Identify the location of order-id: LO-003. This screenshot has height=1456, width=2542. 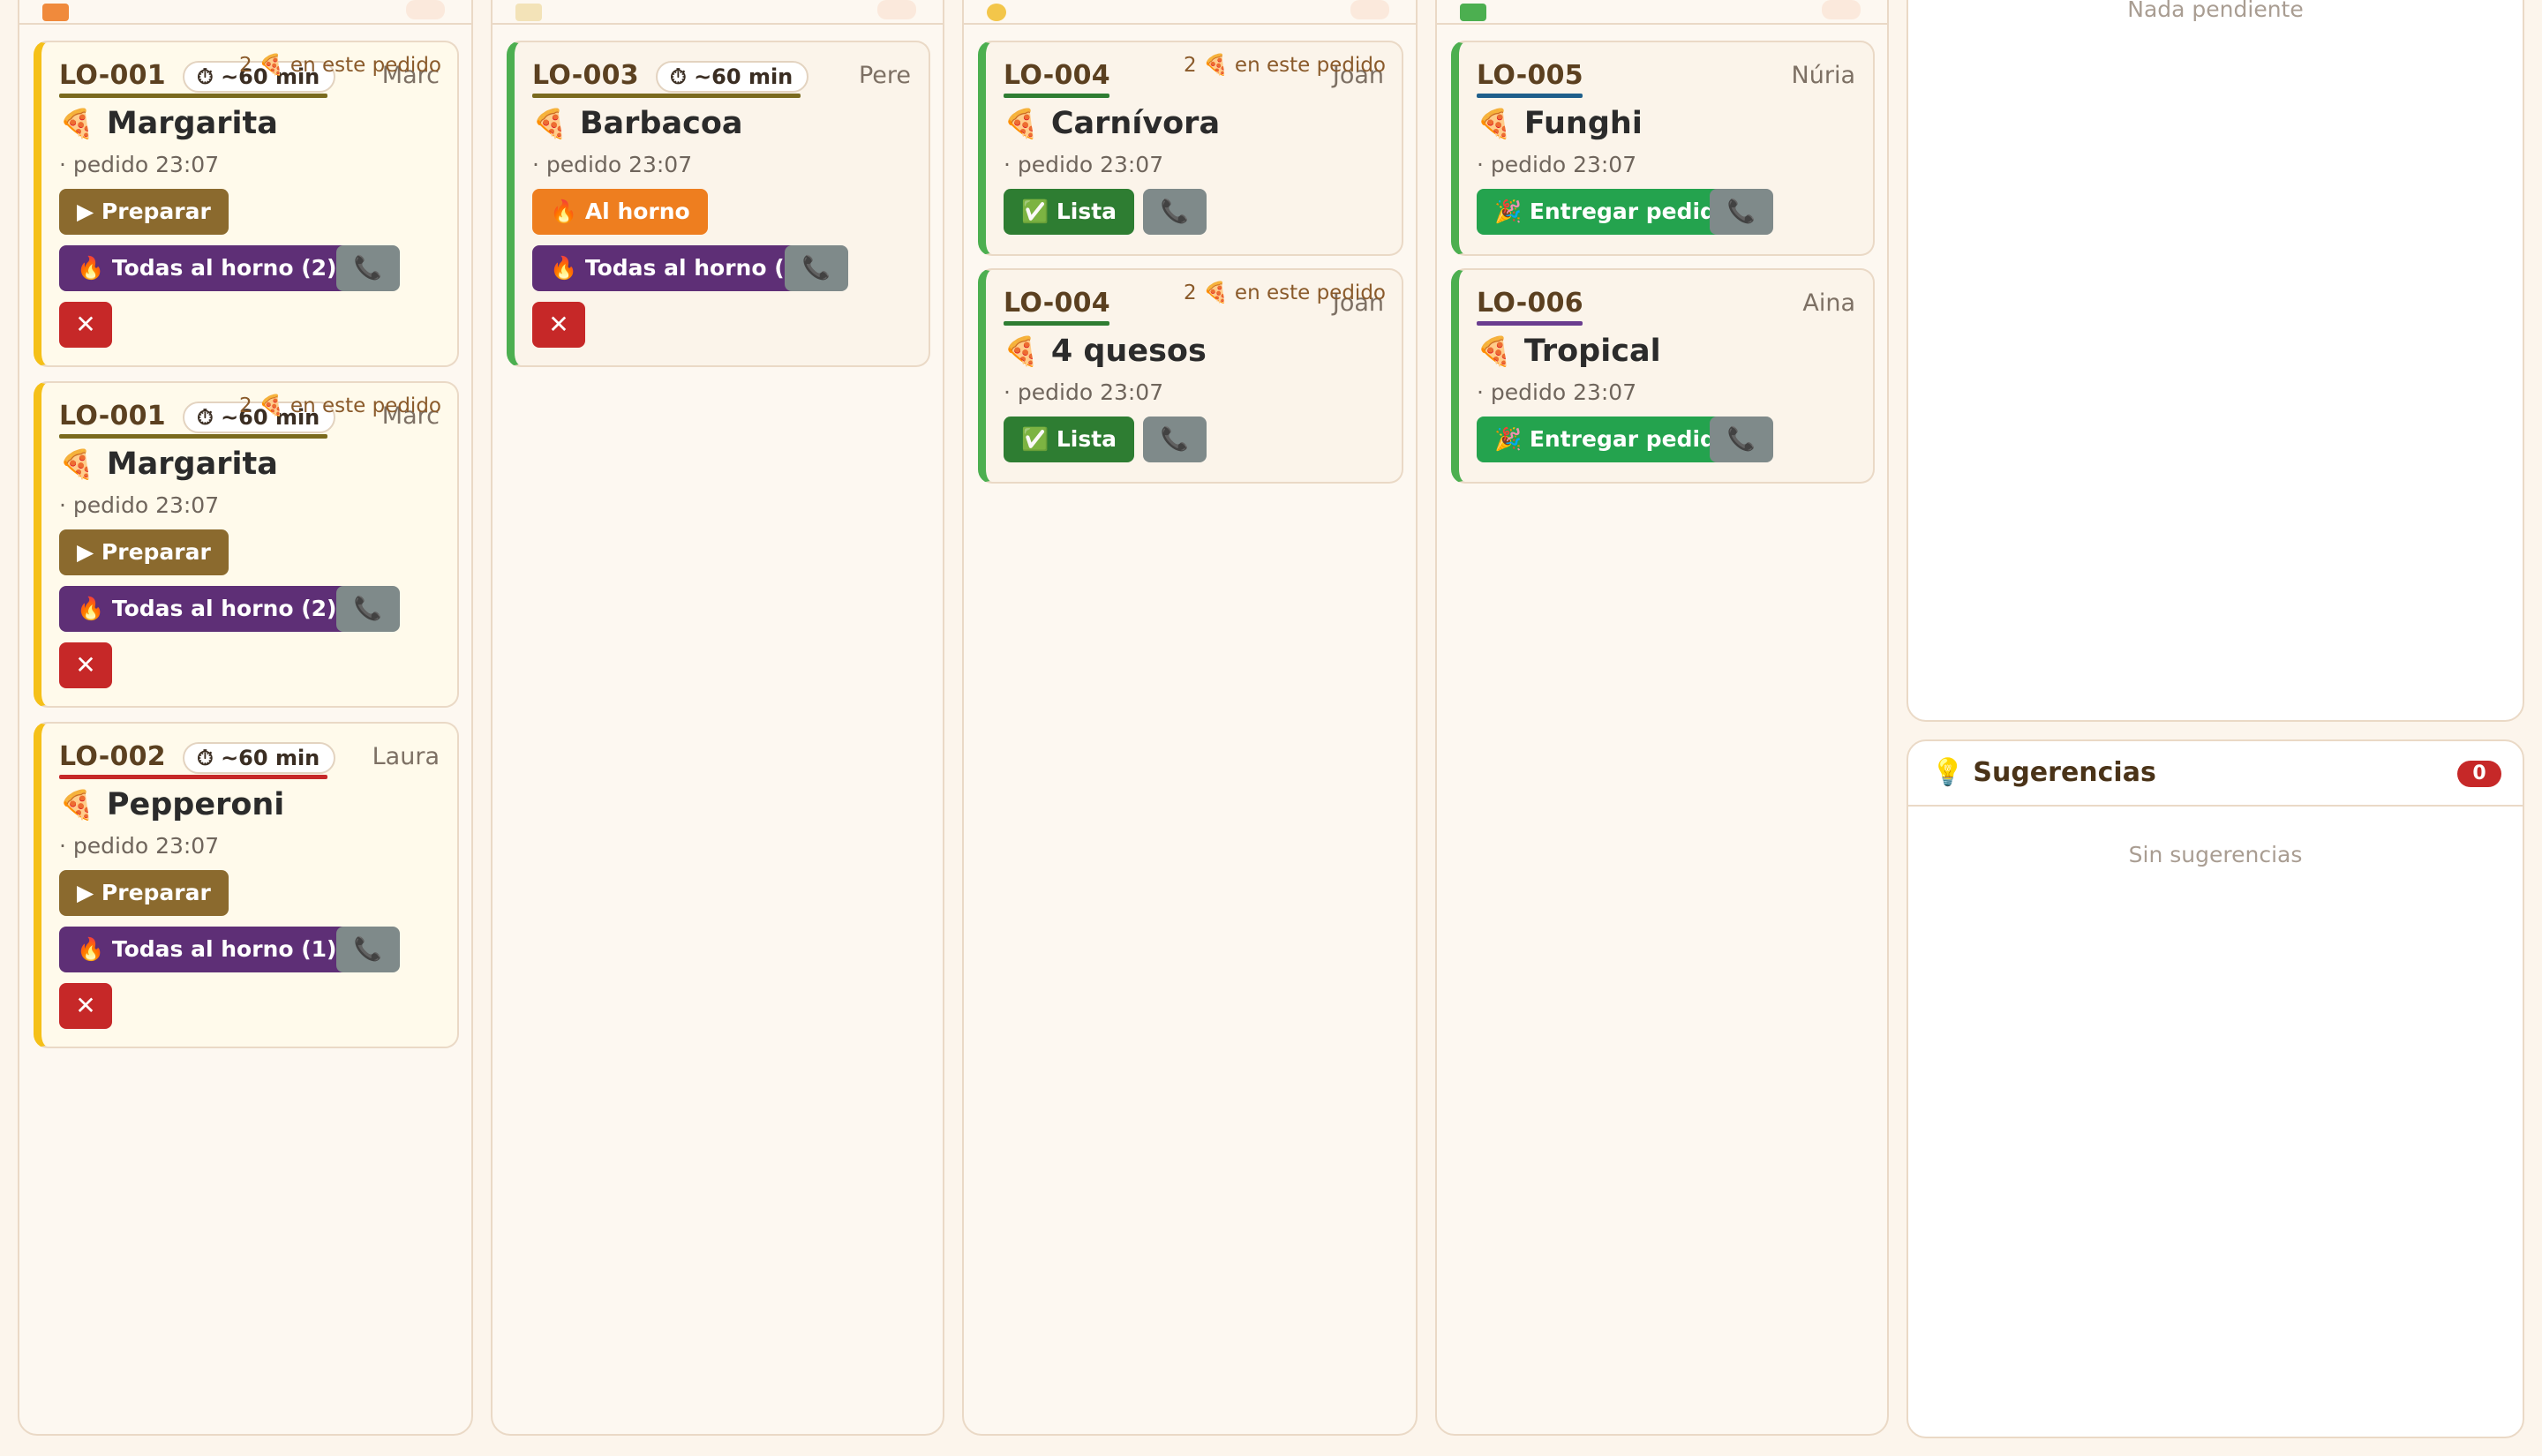
(585, 75).